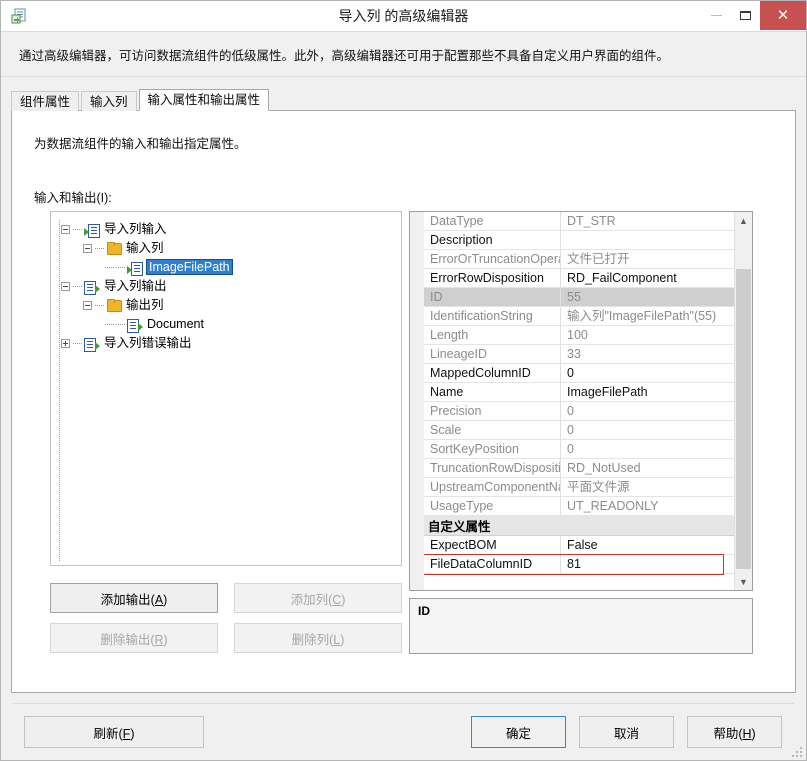 The height and width of the screenshot is (761, 807). What do you see at coordinates (647, 392) in the screenshot?
I see `property-value: ImageFilePath` at bounding box center [647, 392].